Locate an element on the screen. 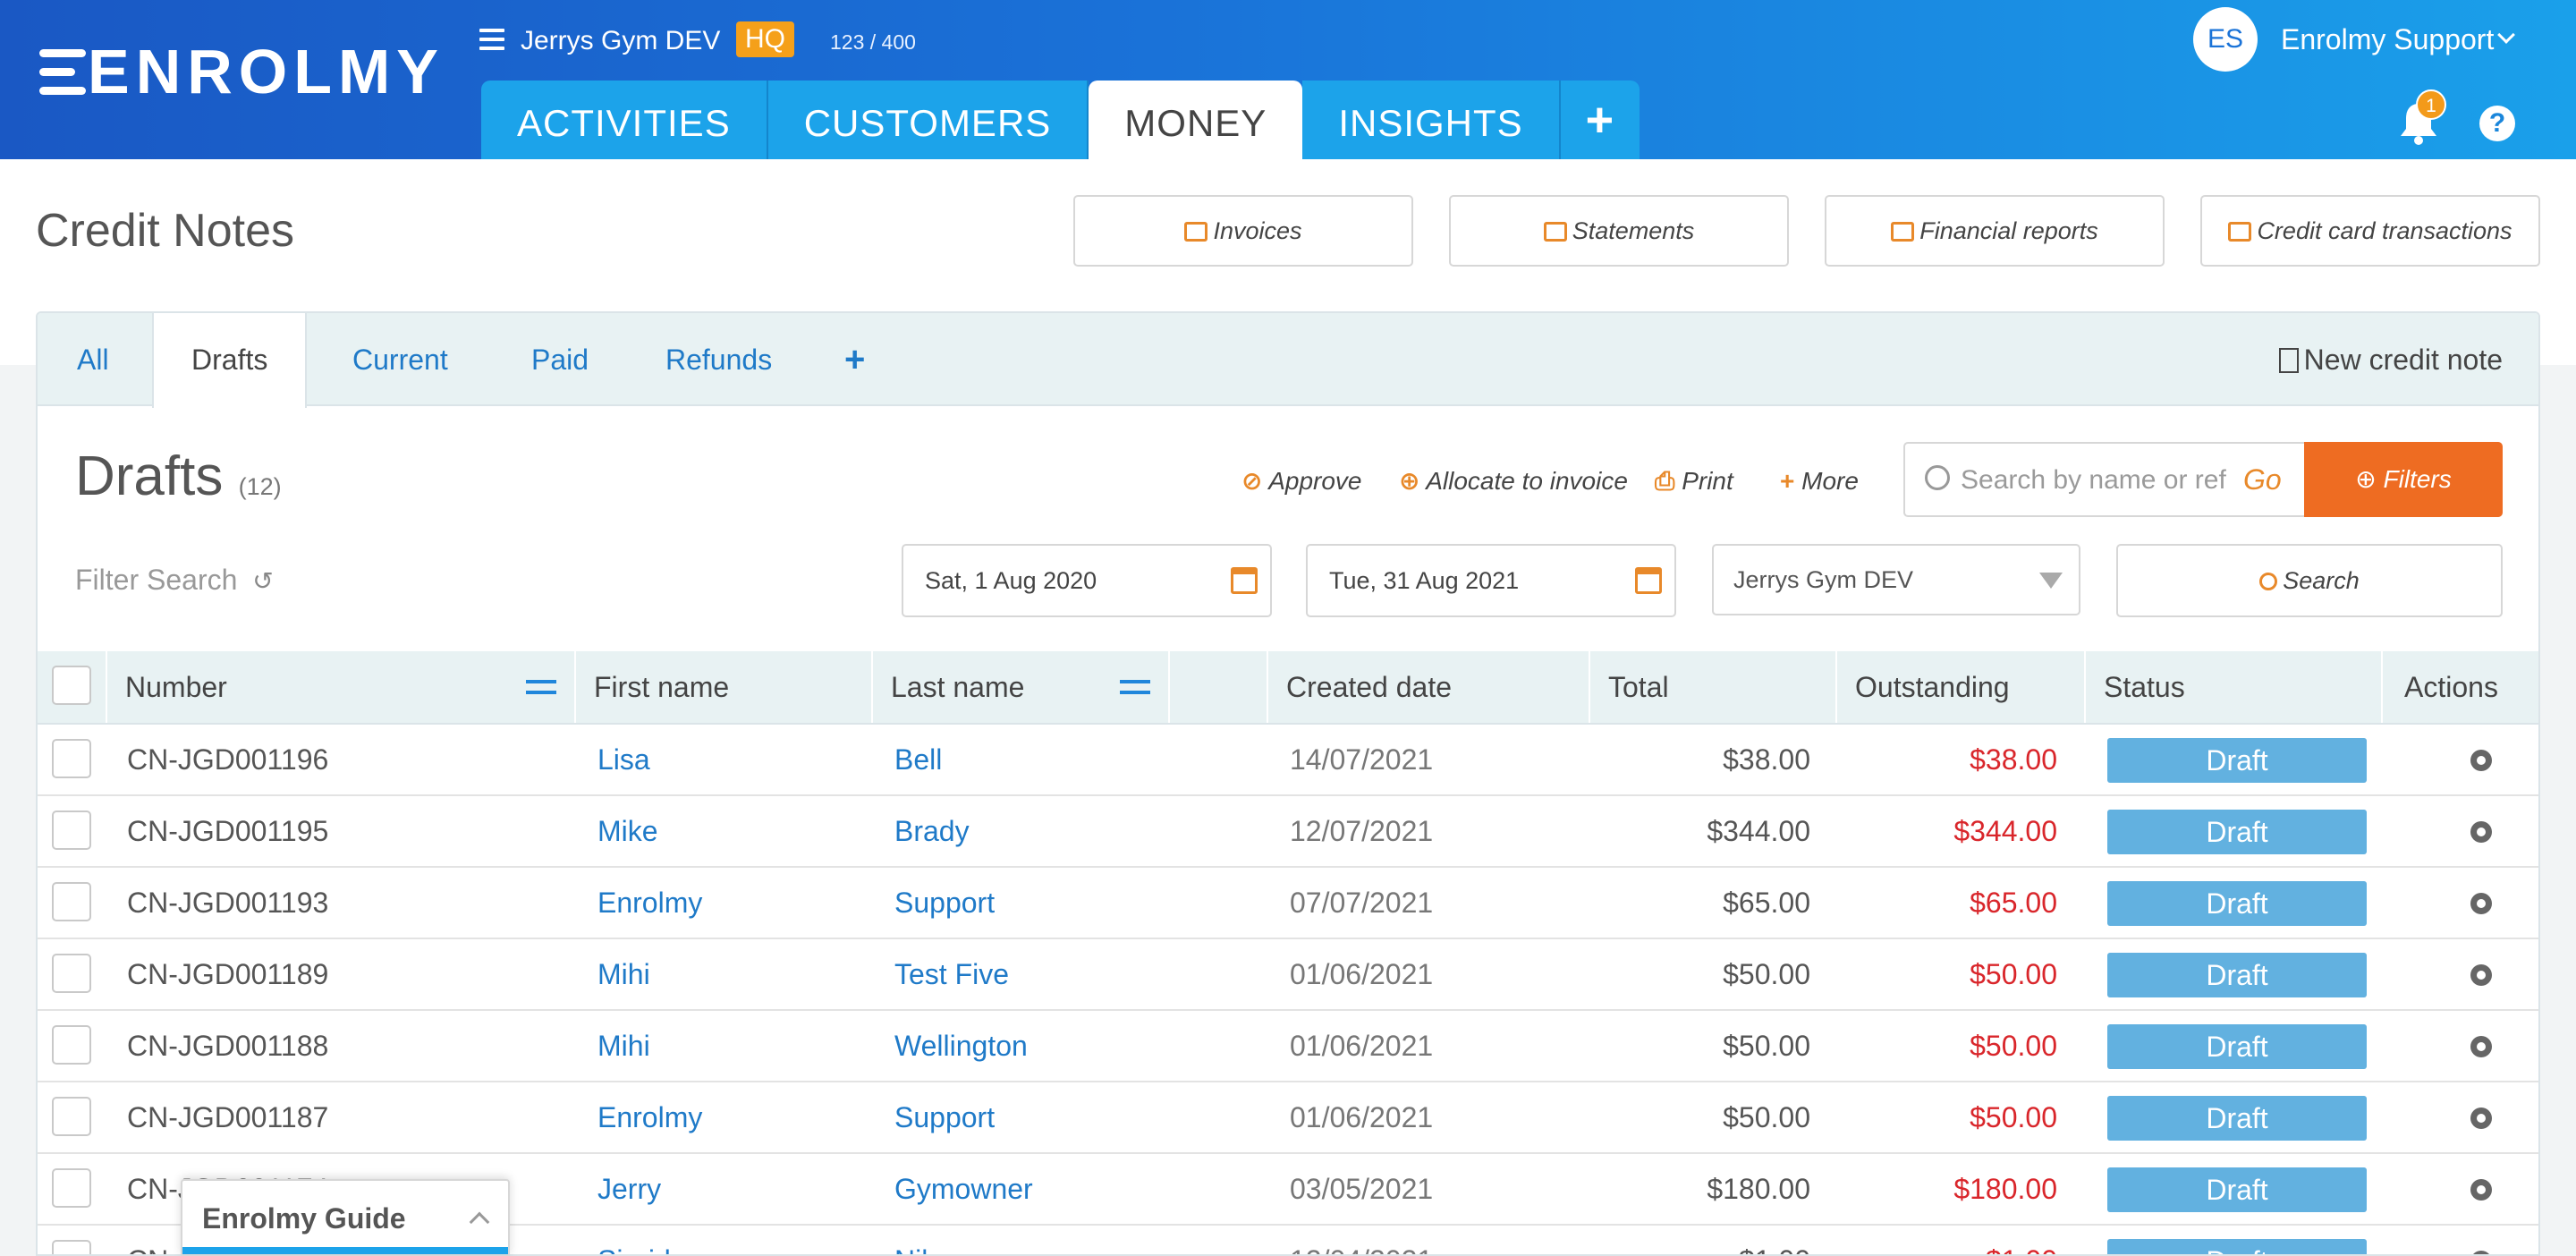 The image size is (2576, 1256). tab-paid: Paid is located at coordinates (560, 360).